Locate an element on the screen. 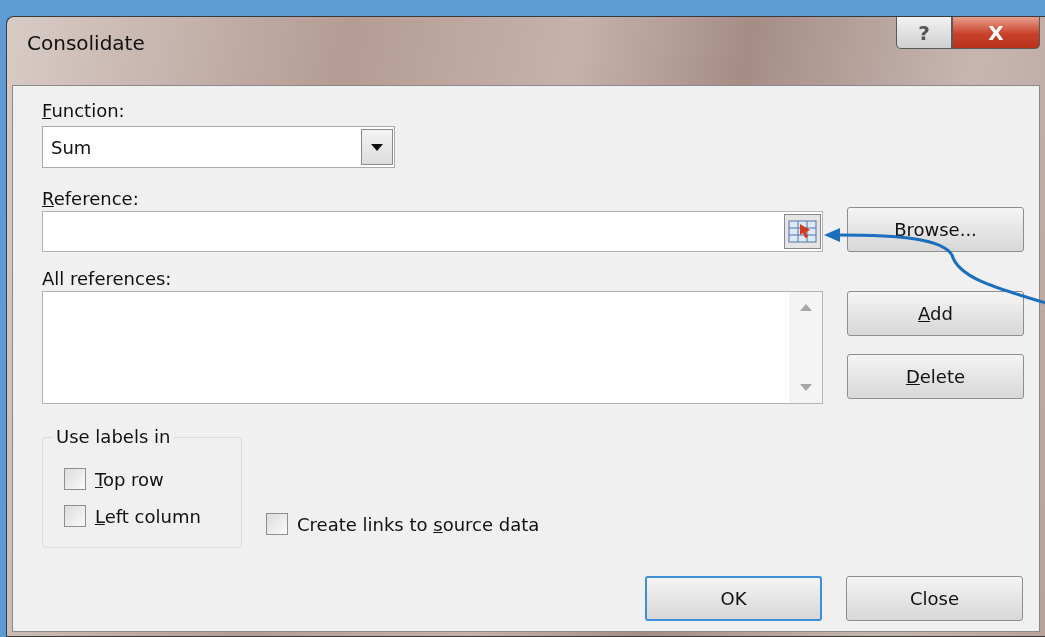 This screenshot has width=1045, height=637. references-list is located at coordinates (432, 347).